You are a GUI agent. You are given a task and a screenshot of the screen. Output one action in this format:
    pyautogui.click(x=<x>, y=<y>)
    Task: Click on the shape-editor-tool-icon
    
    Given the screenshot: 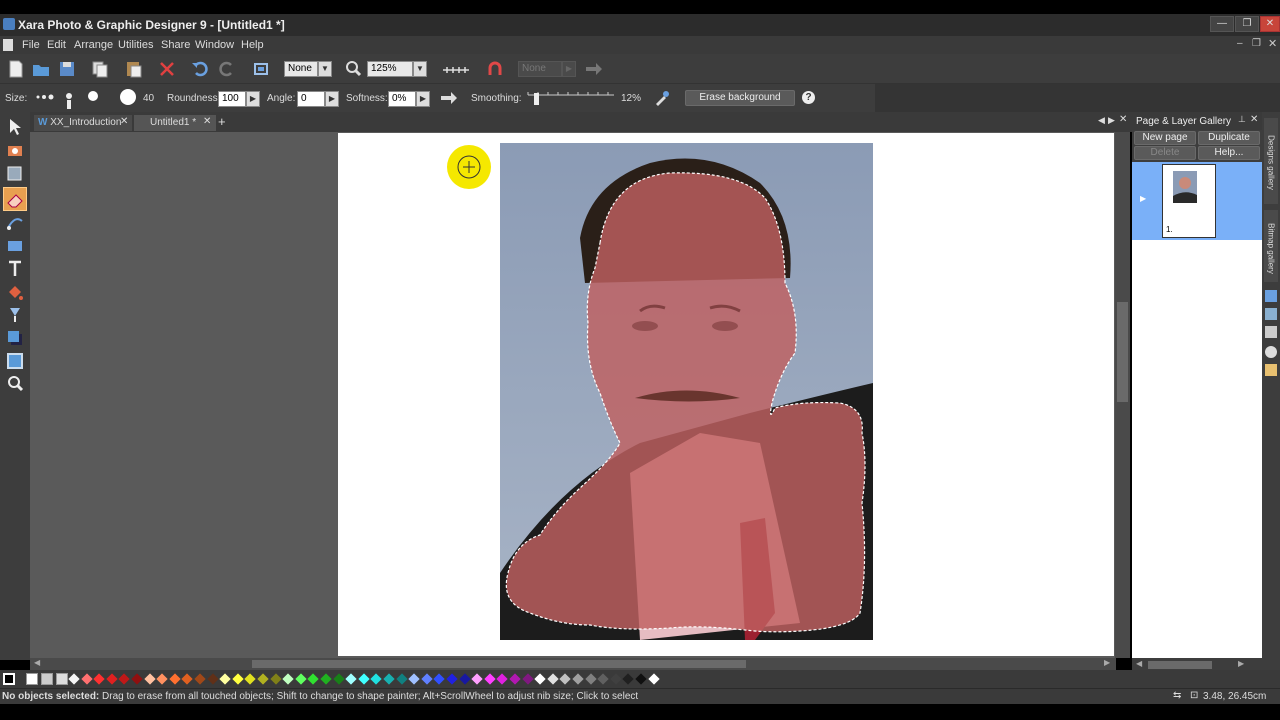 What is the action you would take?
    pyautogui.click(x=15, y=223)
    